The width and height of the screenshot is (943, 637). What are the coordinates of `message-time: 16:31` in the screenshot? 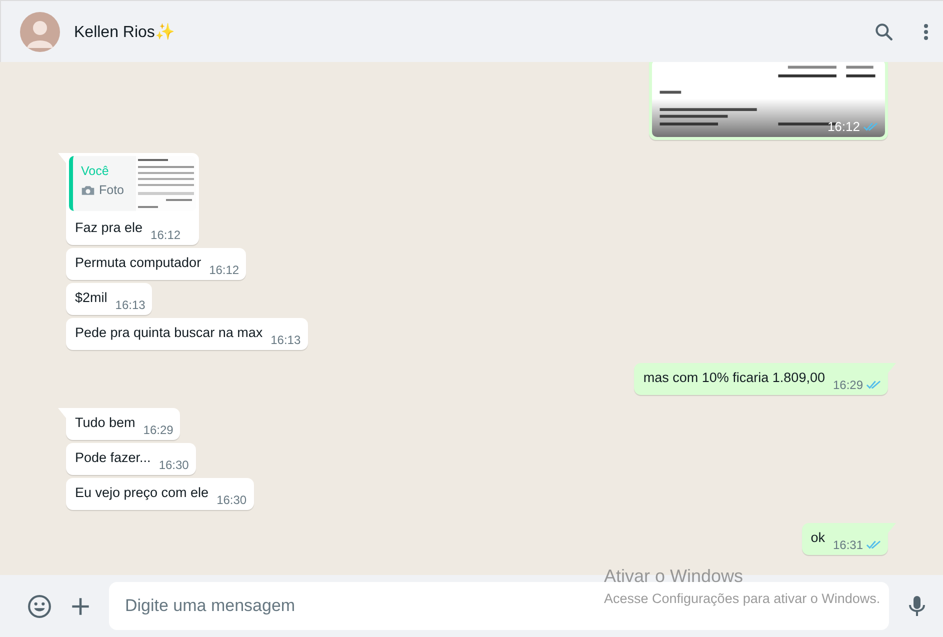 It's located at (847, 545).